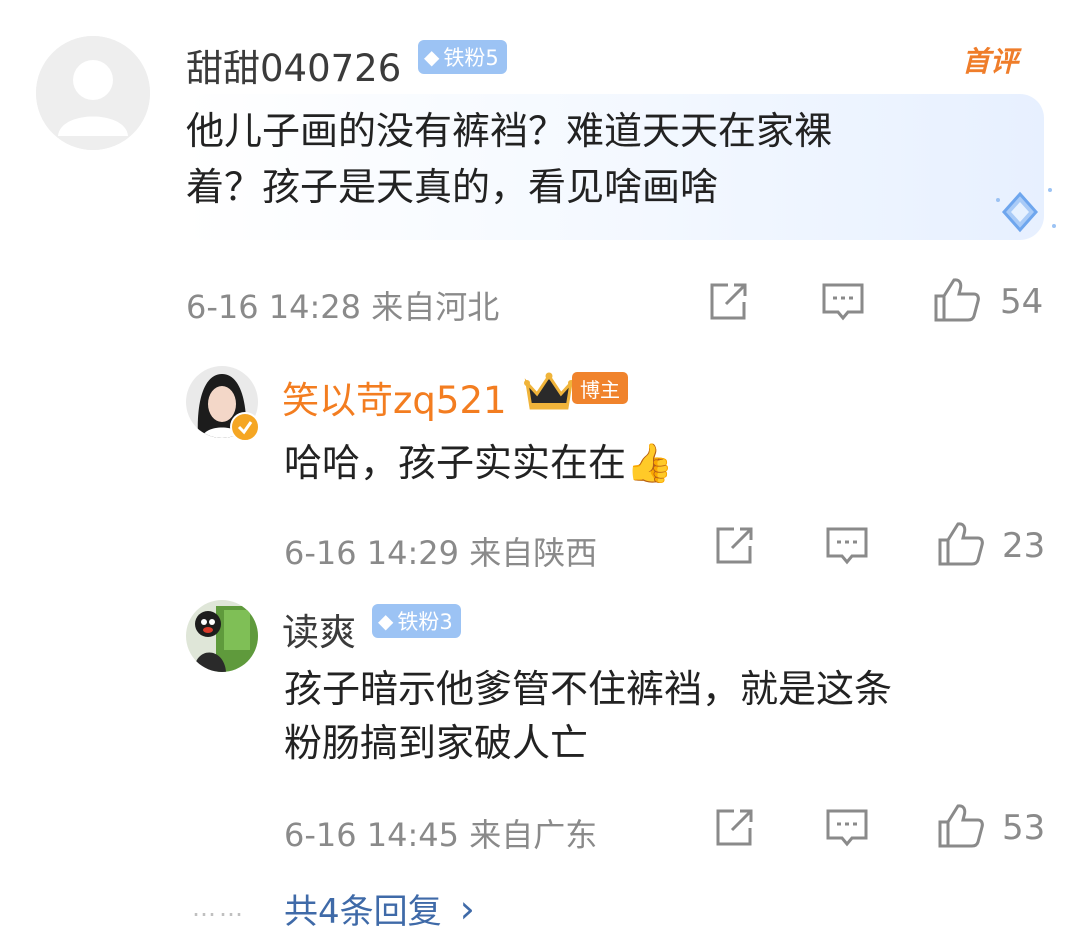 The image size is (1080, 944). Describe the element at coordinates (293, 65) in the screenshot. I see `comment-username: 甜甜040726` at that location.